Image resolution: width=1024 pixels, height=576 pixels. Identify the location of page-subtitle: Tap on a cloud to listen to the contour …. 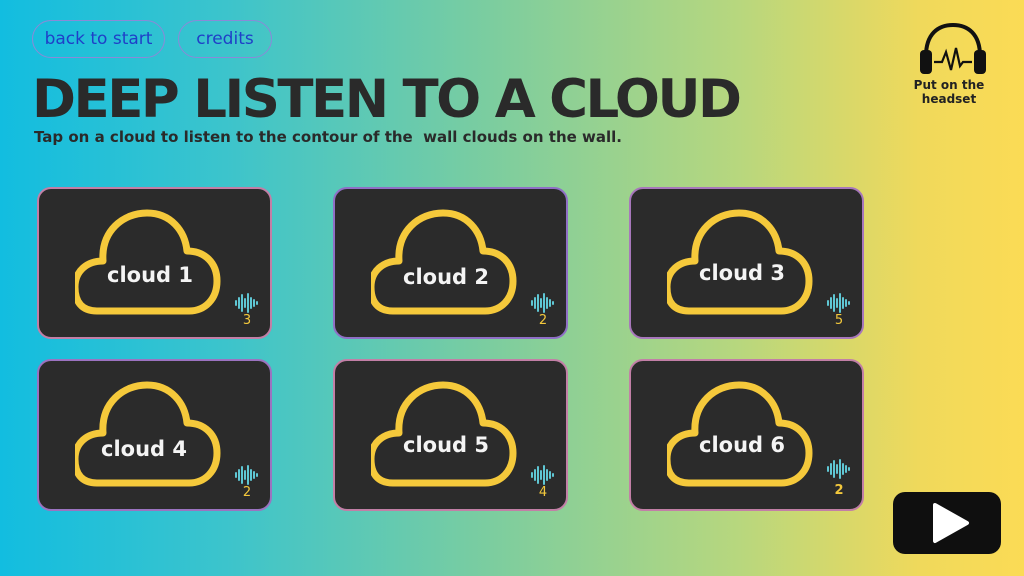
(328, 137).